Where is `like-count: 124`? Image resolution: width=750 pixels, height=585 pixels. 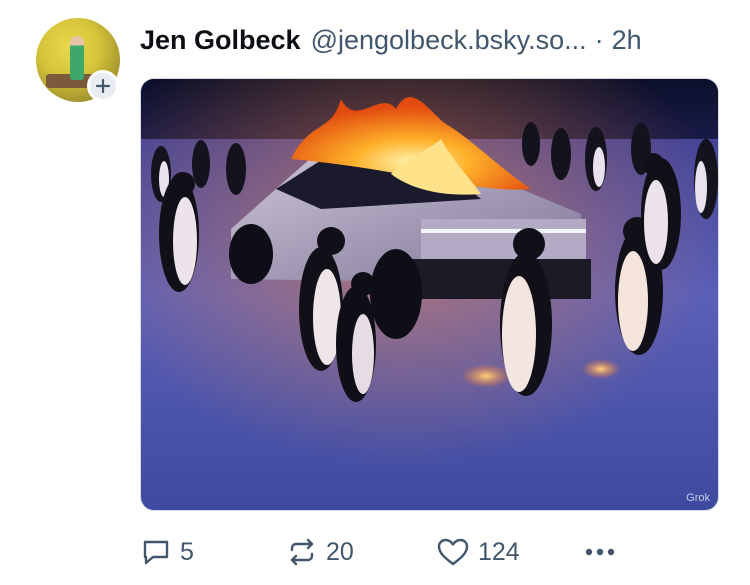 like-count: 124 is located at coordinates (499, 551).